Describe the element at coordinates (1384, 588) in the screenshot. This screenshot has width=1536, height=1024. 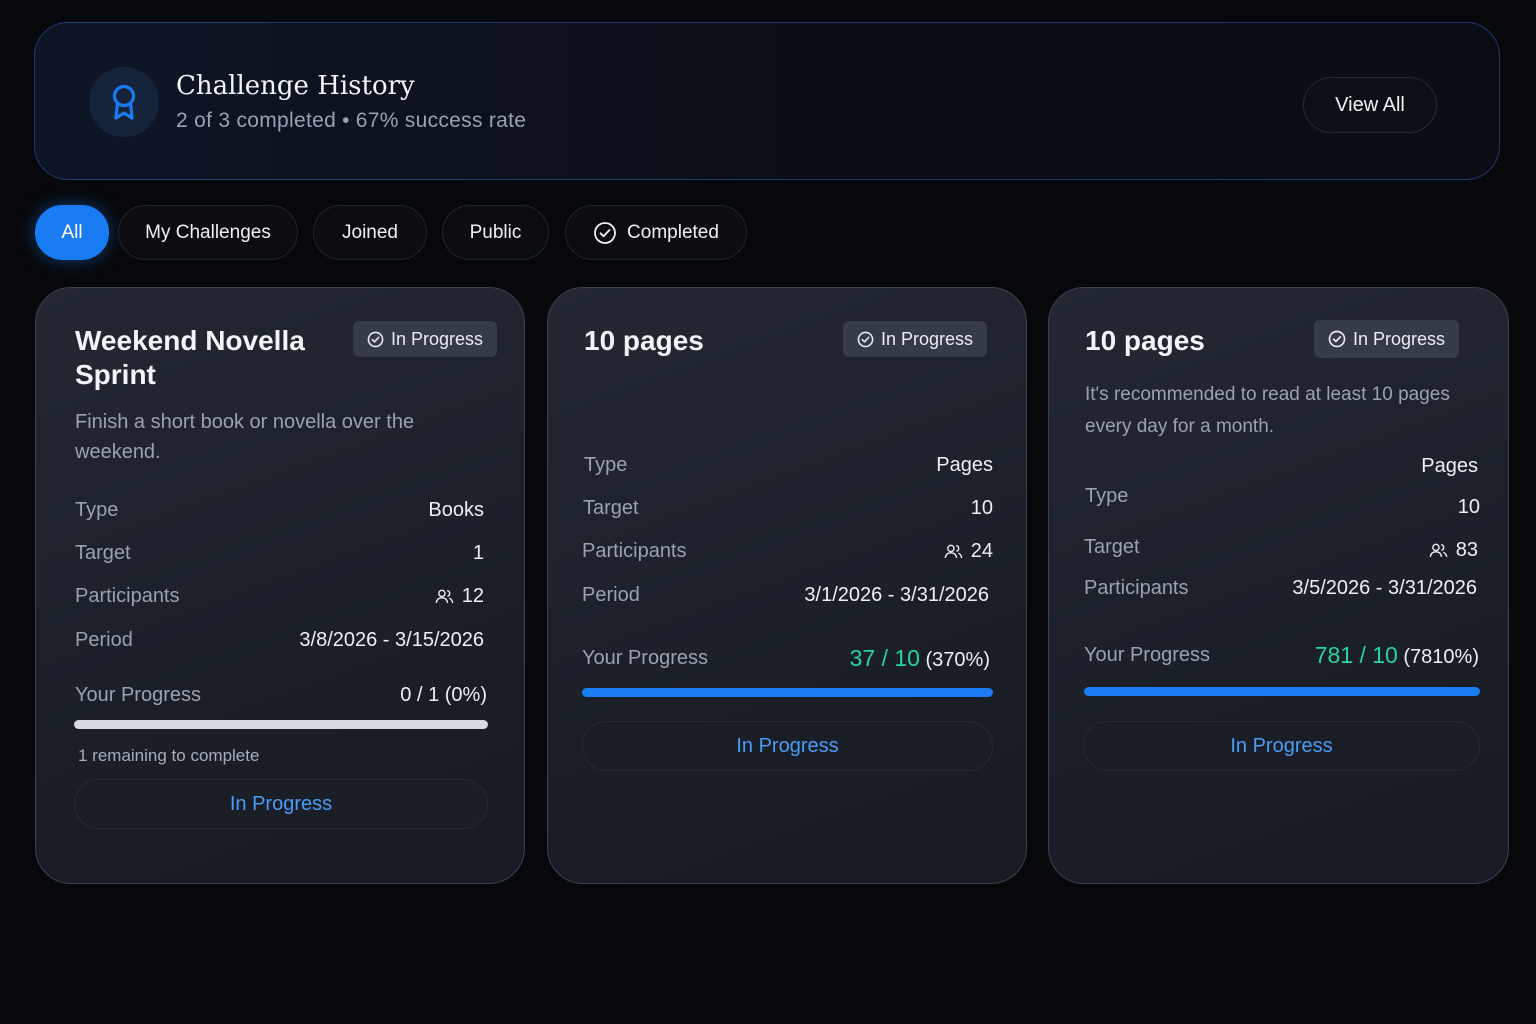
I see `period-value: 3/5/2026 - 3/31/2026` at that location.